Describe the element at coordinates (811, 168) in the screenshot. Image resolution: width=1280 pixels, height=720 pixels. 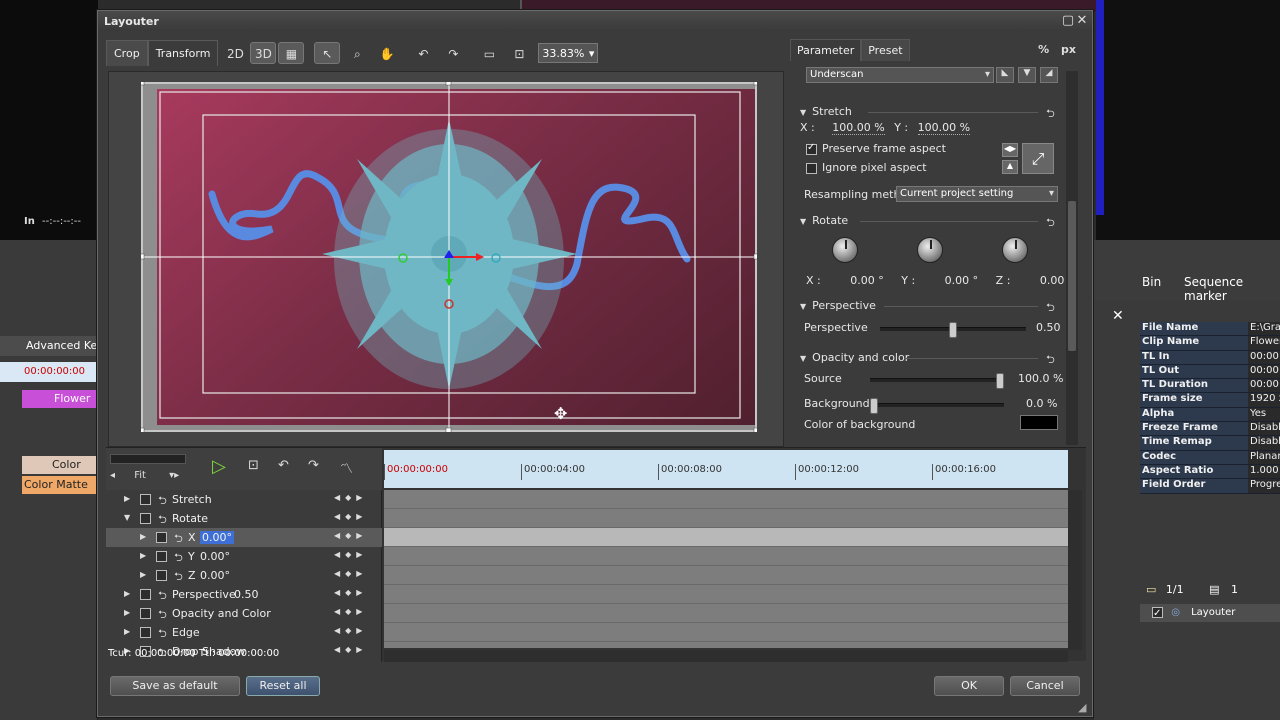
I see `ignore-pixel-aspect-checkbox` at that location.